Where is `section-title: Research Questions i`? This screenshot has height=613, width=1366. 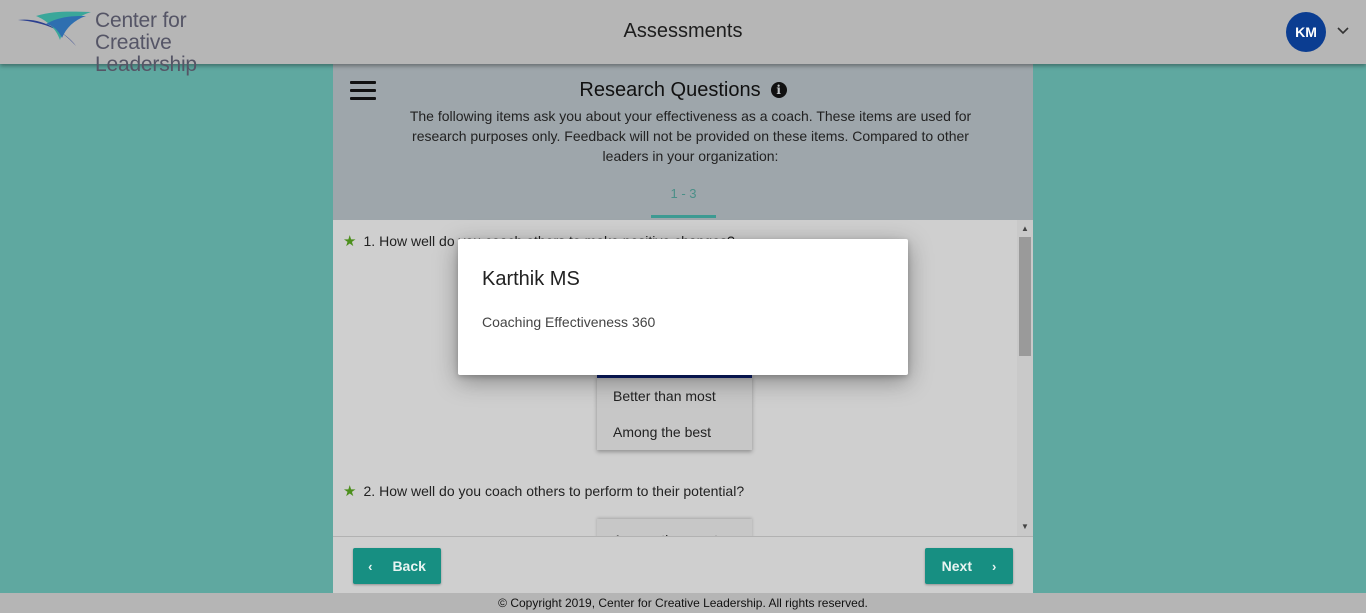 section-title: Research Questions i is located at coordinates (683, 90).